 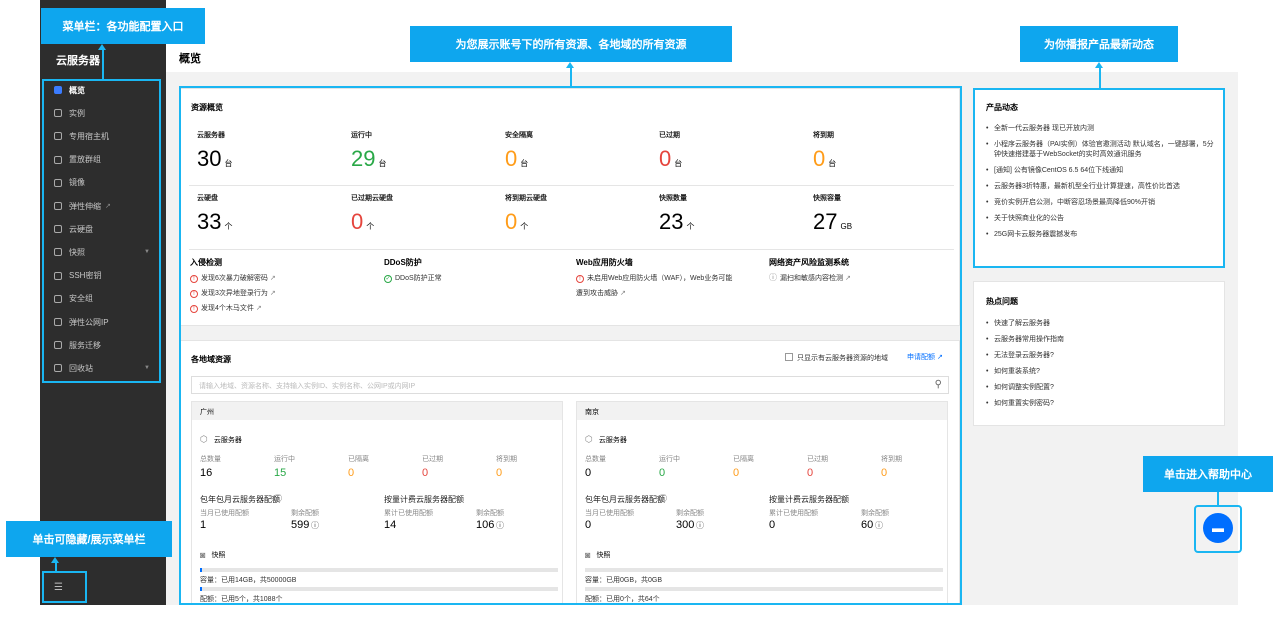 What do you see at coordinates (1002, 107) in the screenshot?
I see `news-title: 产品动态` at bounding box center [1002, 107].